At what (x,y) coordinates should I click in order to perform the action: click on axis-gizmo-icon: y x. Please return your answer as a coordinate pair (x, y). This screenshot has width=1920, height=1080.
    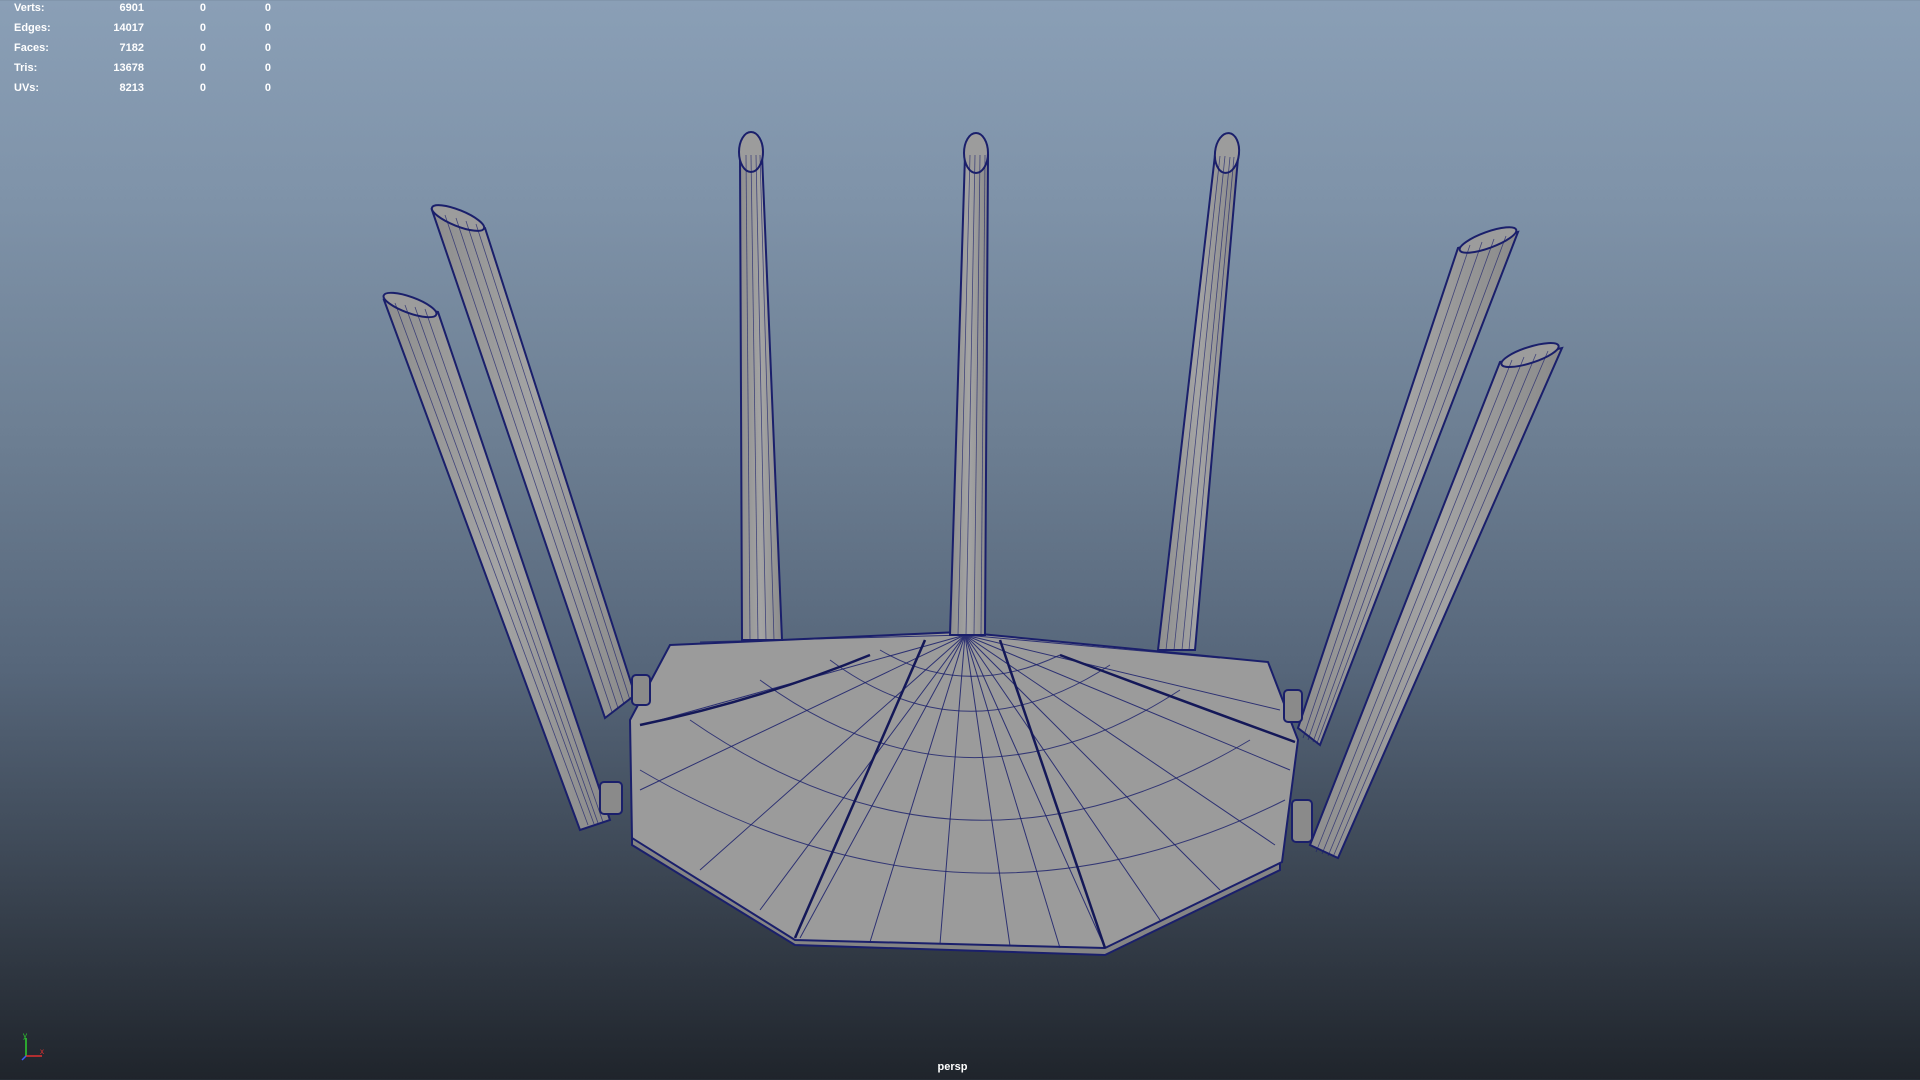
    Looking at the image, I should click on (32, 1046).